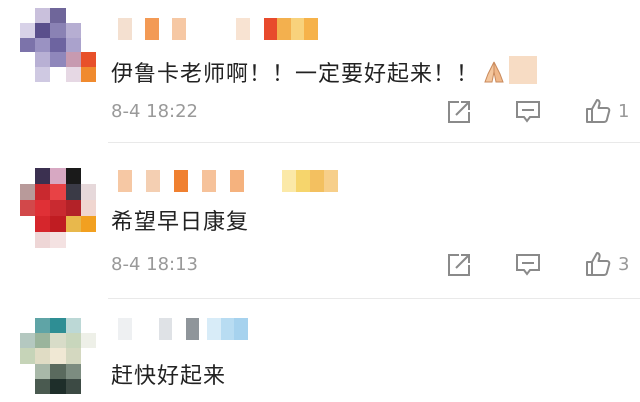  I want to click on blurred-emoji-icon, so click(523, 70).